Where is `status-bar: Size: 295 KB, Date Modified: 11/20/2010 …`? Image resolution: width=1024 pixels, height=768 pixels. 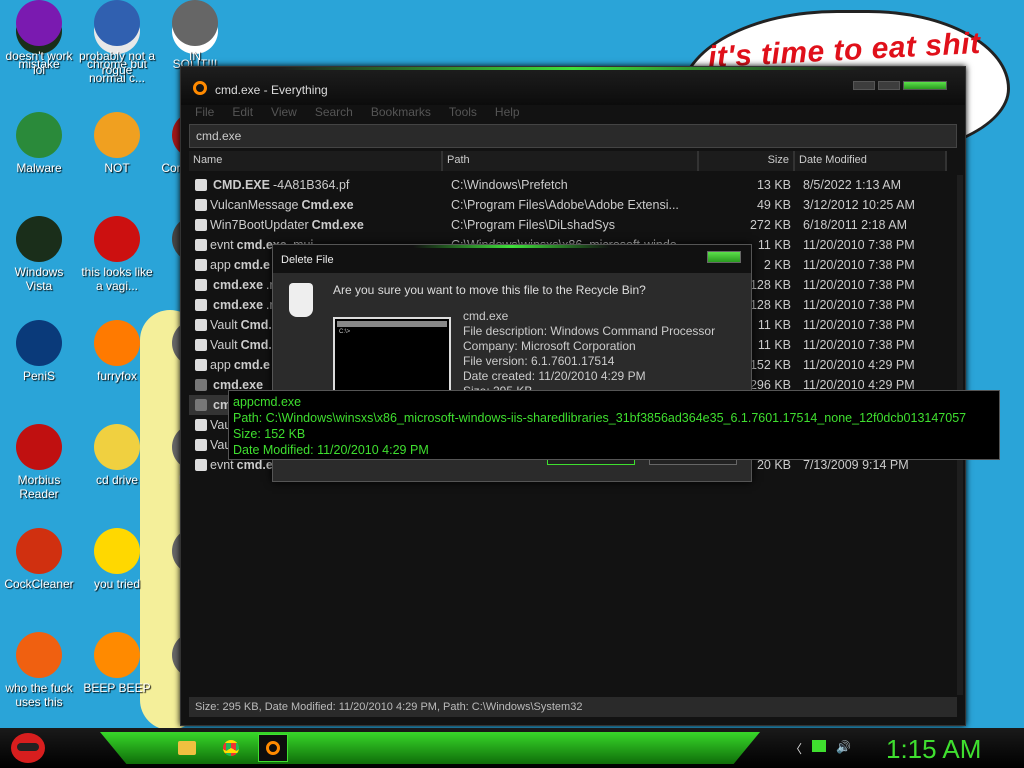
status-bar: Size: 295 KB, Date Modified: 11/20/2010 … is located at coordinates (573, 707).